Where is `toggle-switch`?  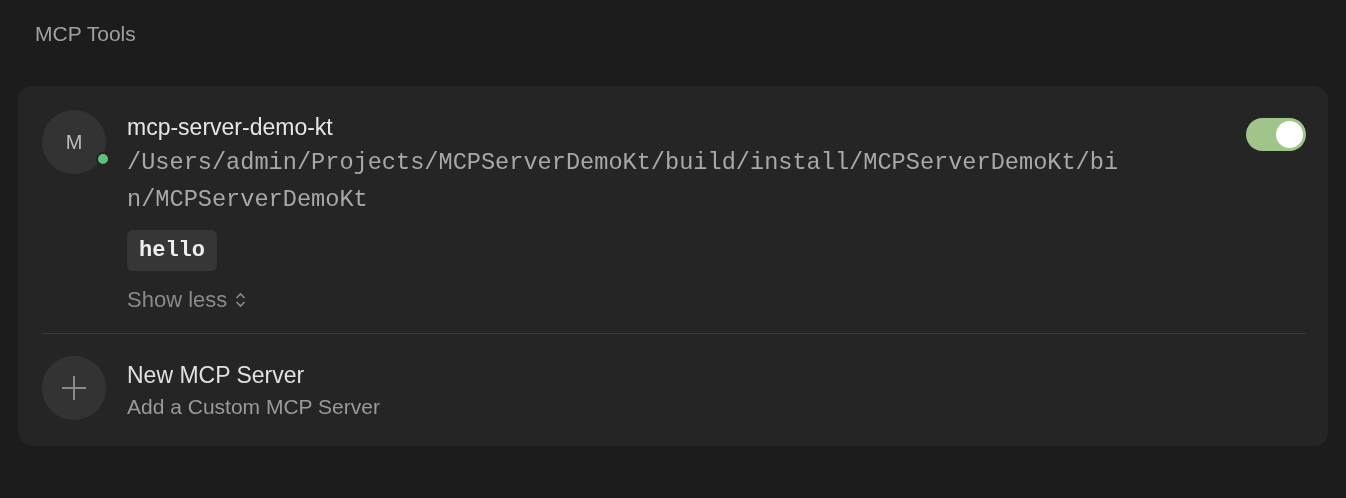
toggle-switch is located at coordinates (1276, 134).